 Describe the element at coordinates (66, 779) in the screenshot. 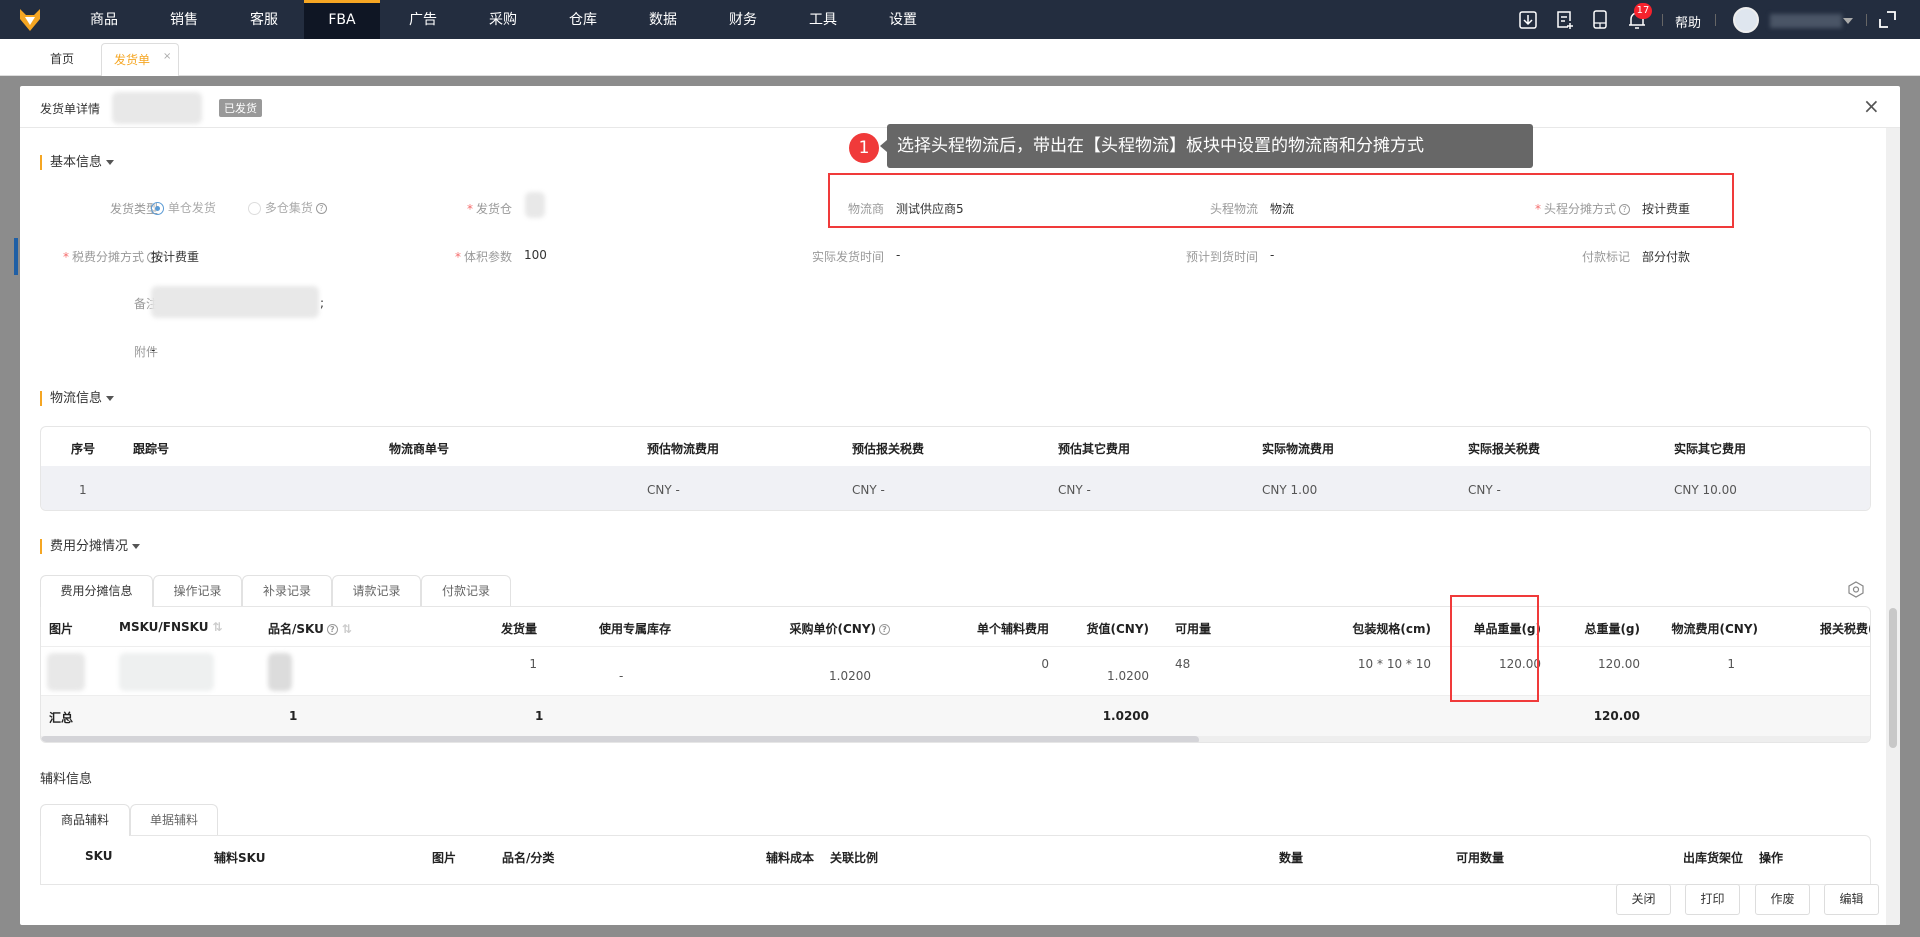

I see `section-aux-info: 辅料信息` at that location.